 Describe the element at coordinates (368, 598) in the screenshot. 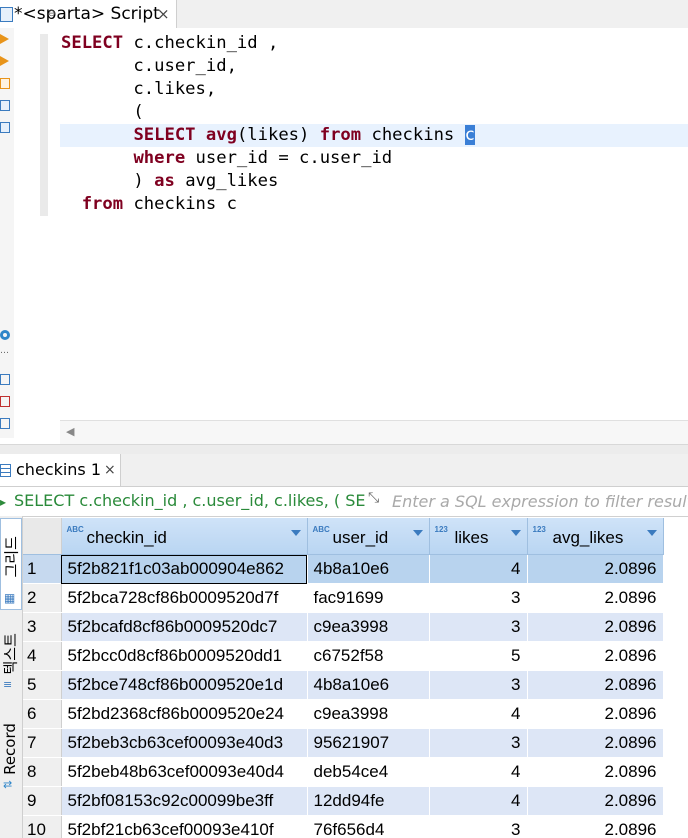

I see `cell-user-id: fac91699` at that location.